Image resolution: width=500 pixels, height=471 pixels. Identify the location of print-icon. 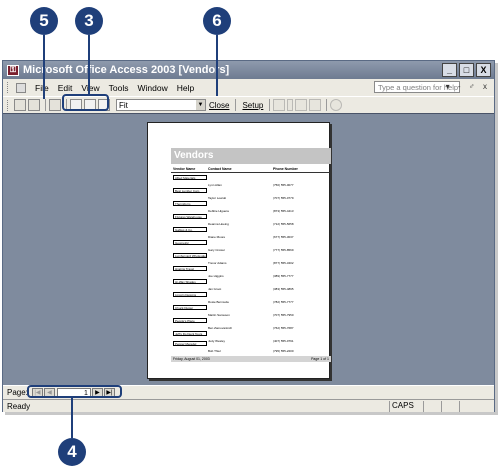
(34, 105).